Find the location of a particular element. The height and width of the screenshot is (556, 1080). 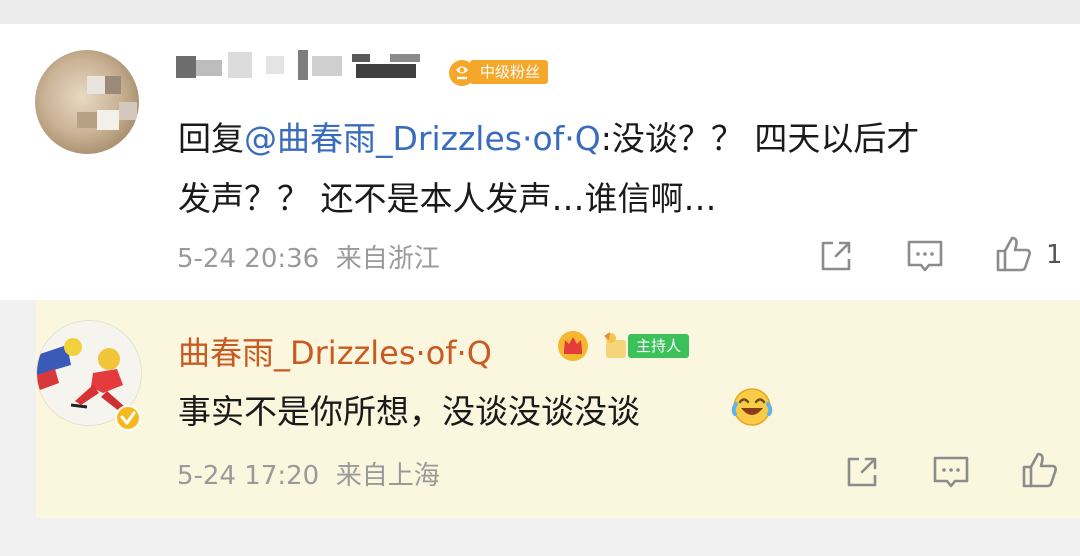

fan-level-badge: 中级粉丝 is located at coordinates (509, 72).